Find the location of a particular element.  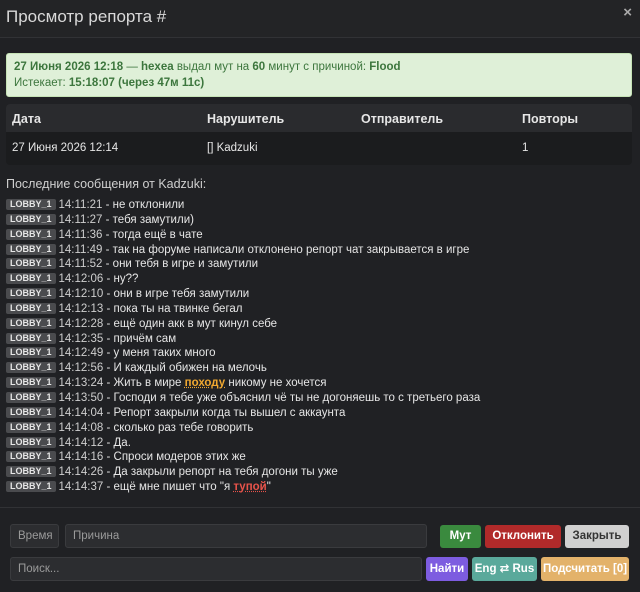

translit-button: Eng ⇄ Rus is located at coordinates (504, 569).